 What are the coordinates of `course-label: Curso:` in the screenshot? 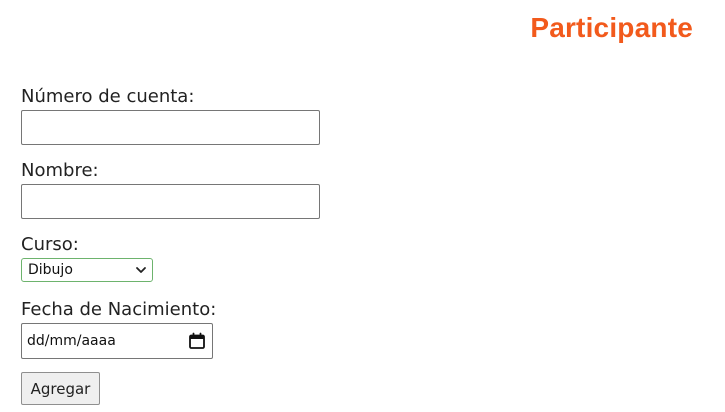 It's located at (50, 244).